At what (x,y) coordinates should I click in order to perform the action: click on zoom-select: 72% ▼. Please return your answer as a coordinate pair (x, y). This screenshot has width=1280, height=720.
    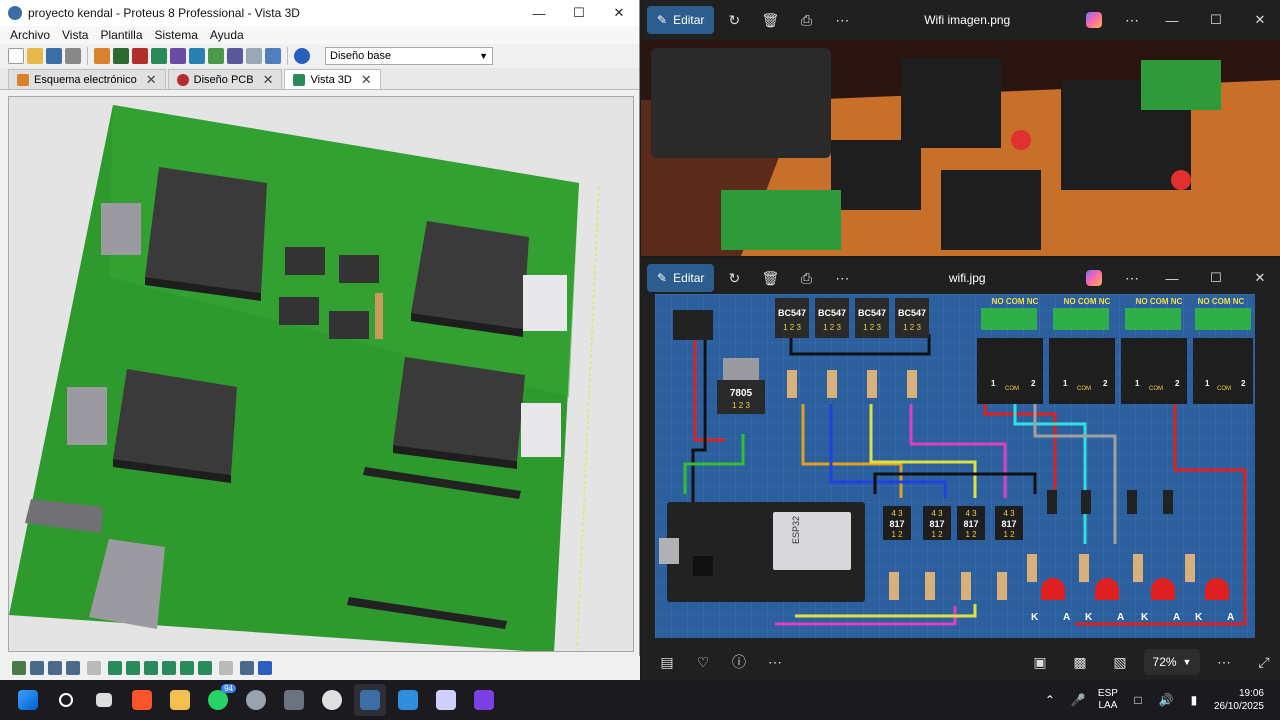
    Looking at the image, I should click on (1172, 662).